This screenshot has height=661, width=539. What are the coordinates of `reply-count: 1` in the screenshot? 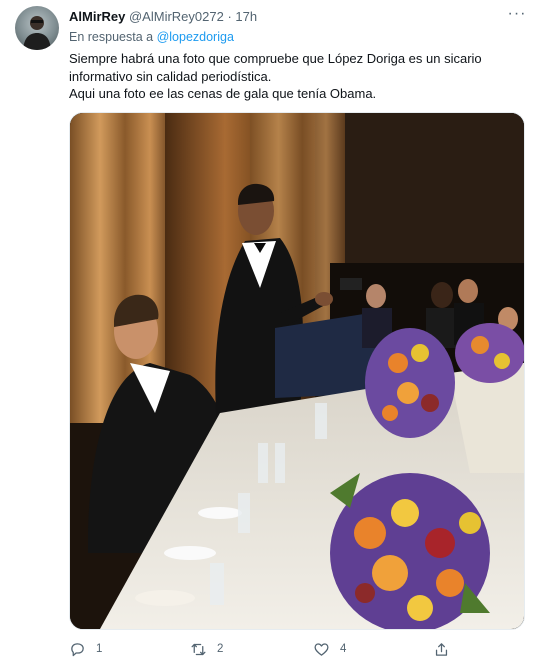 It's located at (99, 649).